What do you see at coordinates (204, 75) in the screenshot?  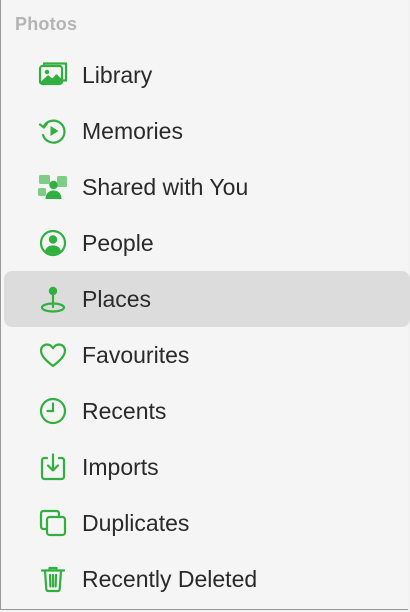 I see `sidebar-item-library: Library` at bounding box center [204, 75].